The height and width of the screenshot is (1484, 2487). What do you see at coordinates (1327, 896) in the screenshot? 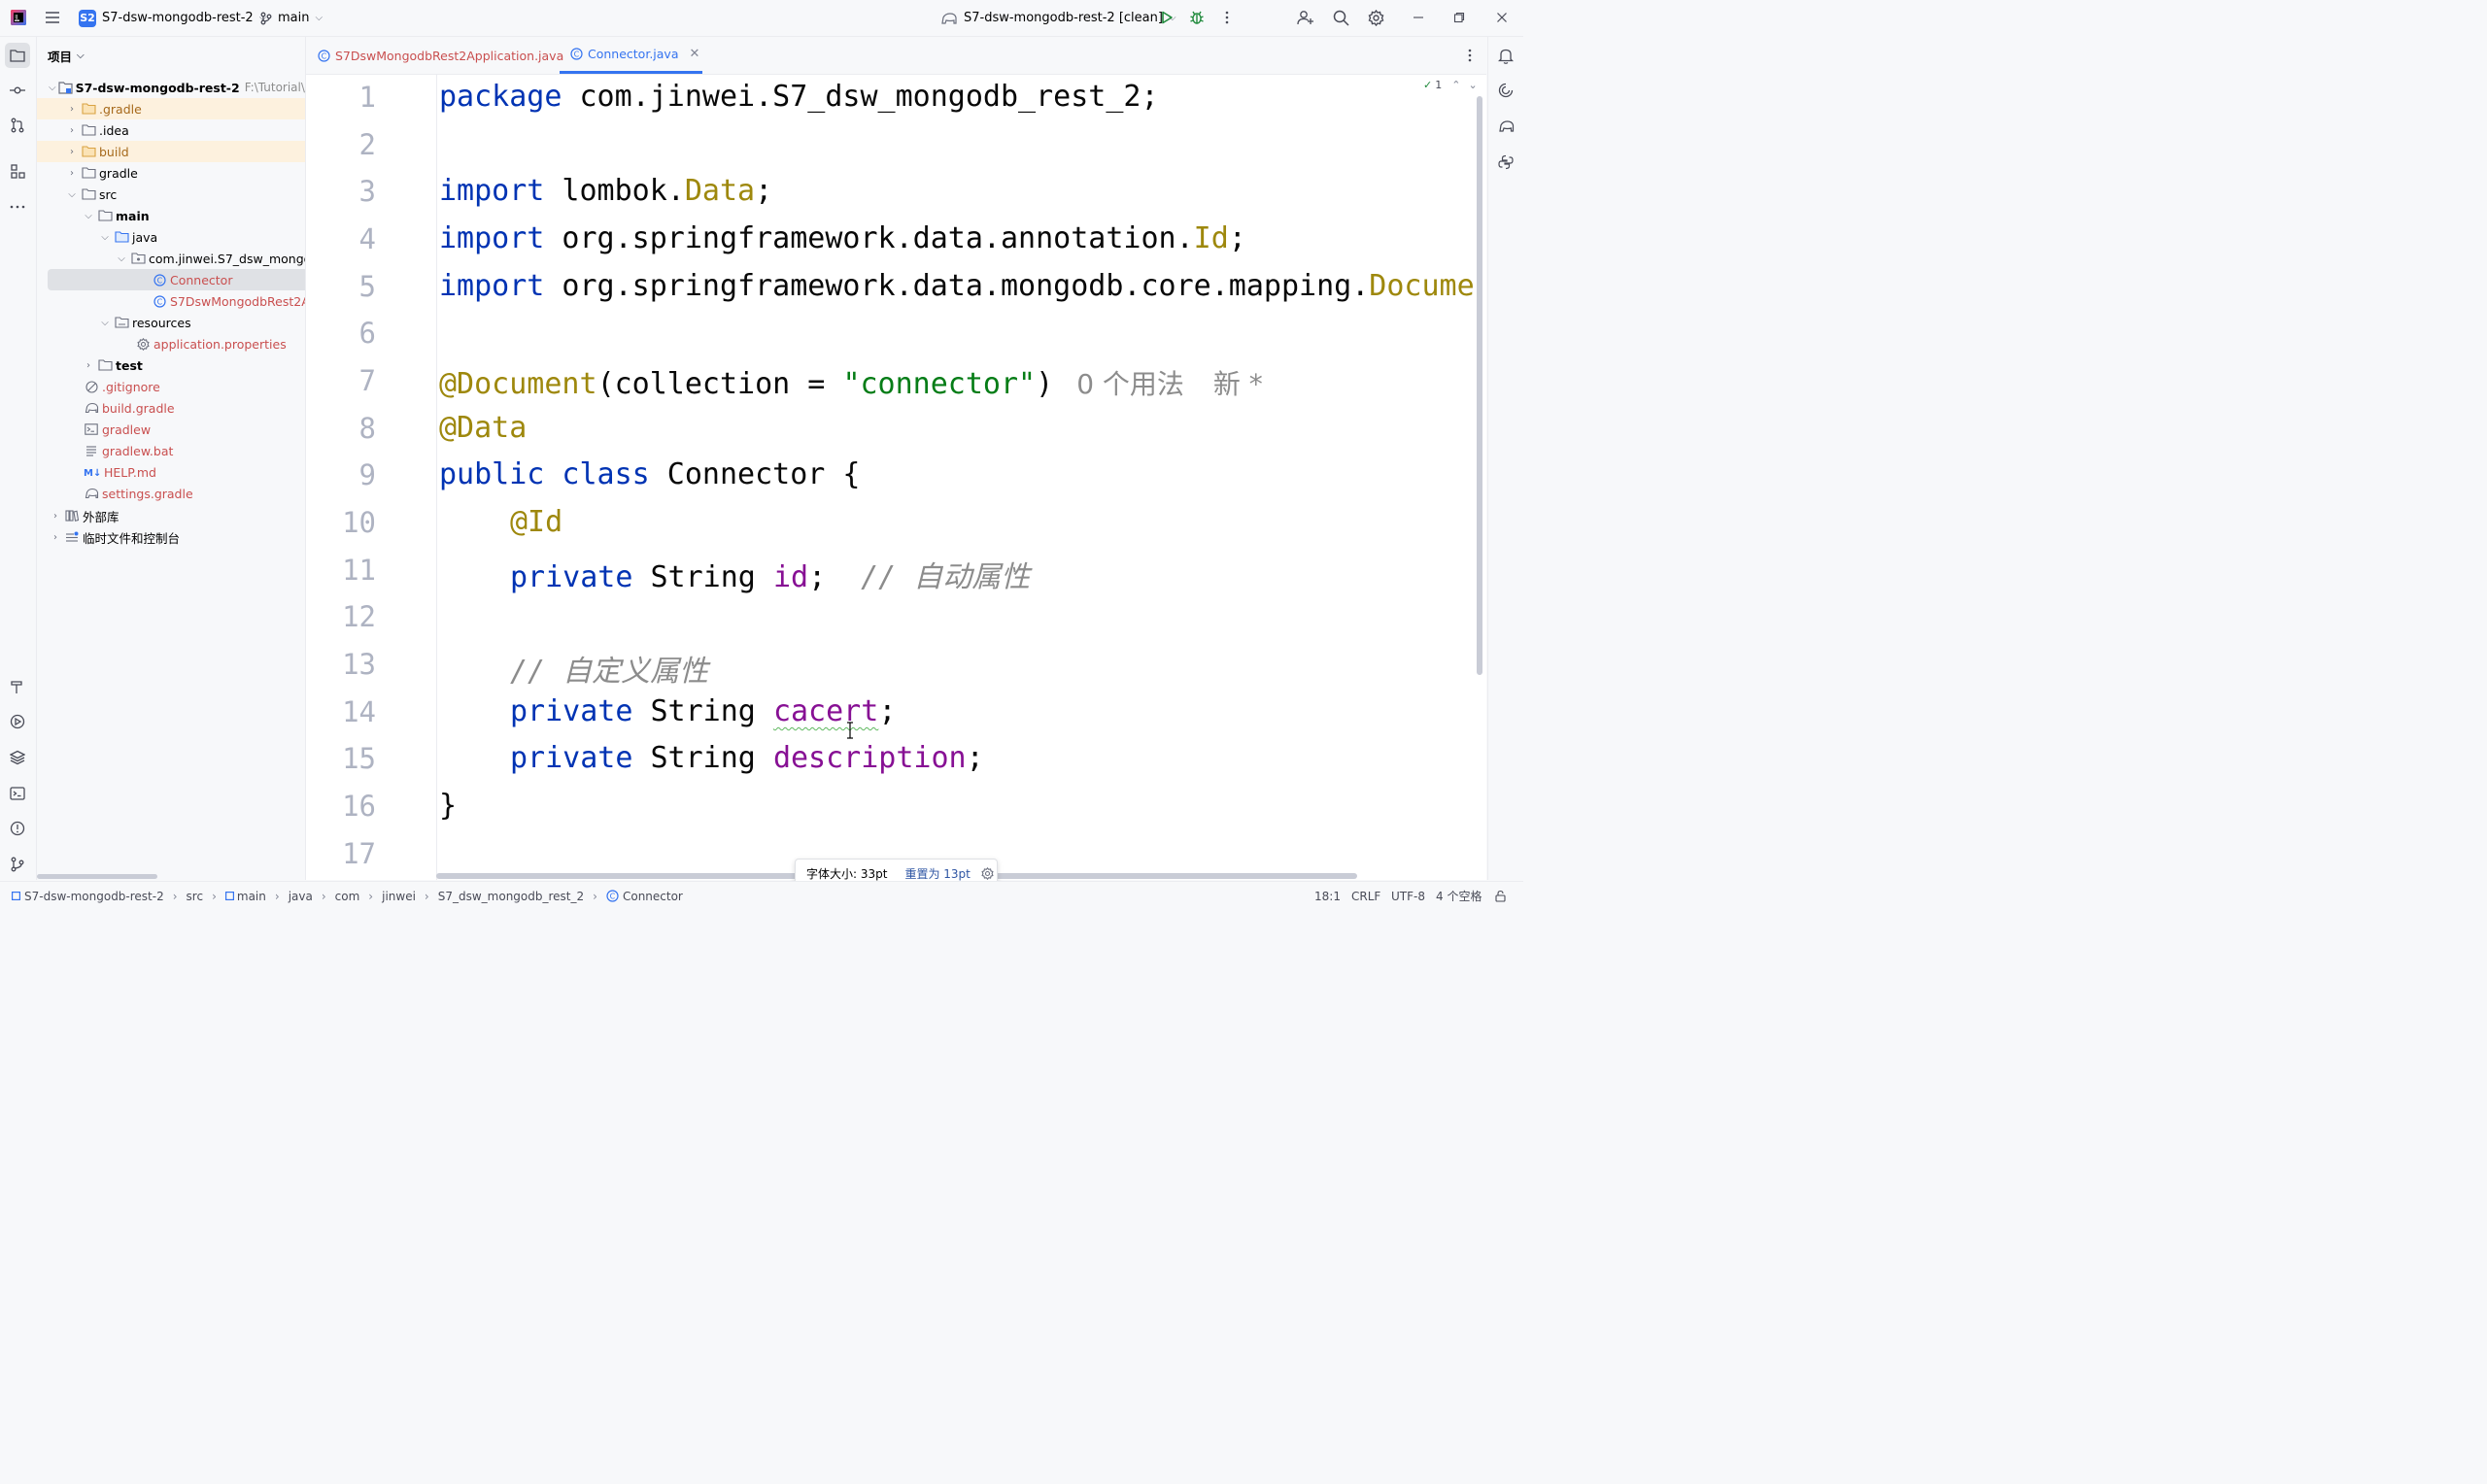
I see `cursor-position: 18:1` at bounding box center [1327, 896].